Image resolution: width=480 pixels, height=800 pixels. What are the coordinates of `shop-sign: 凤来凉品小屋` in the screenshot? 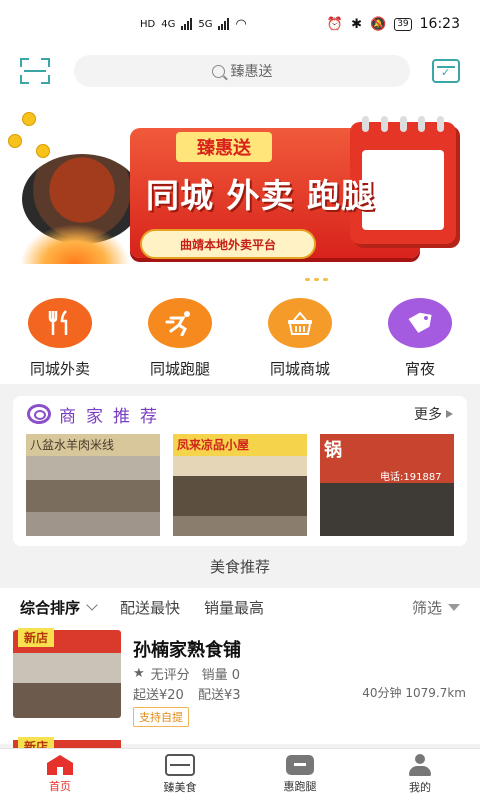 It's located at (240, 445).